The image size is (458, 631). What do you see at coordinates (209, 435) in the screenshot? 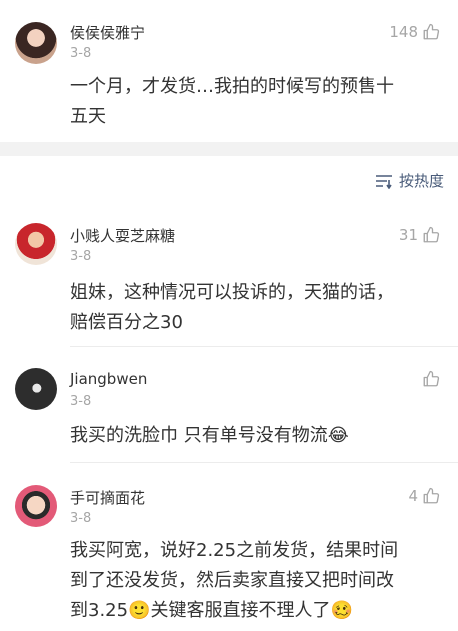
I see `comment-text: 我买的洗脸巾 只有单号没有物流😂` at bounding box center [209, 435].